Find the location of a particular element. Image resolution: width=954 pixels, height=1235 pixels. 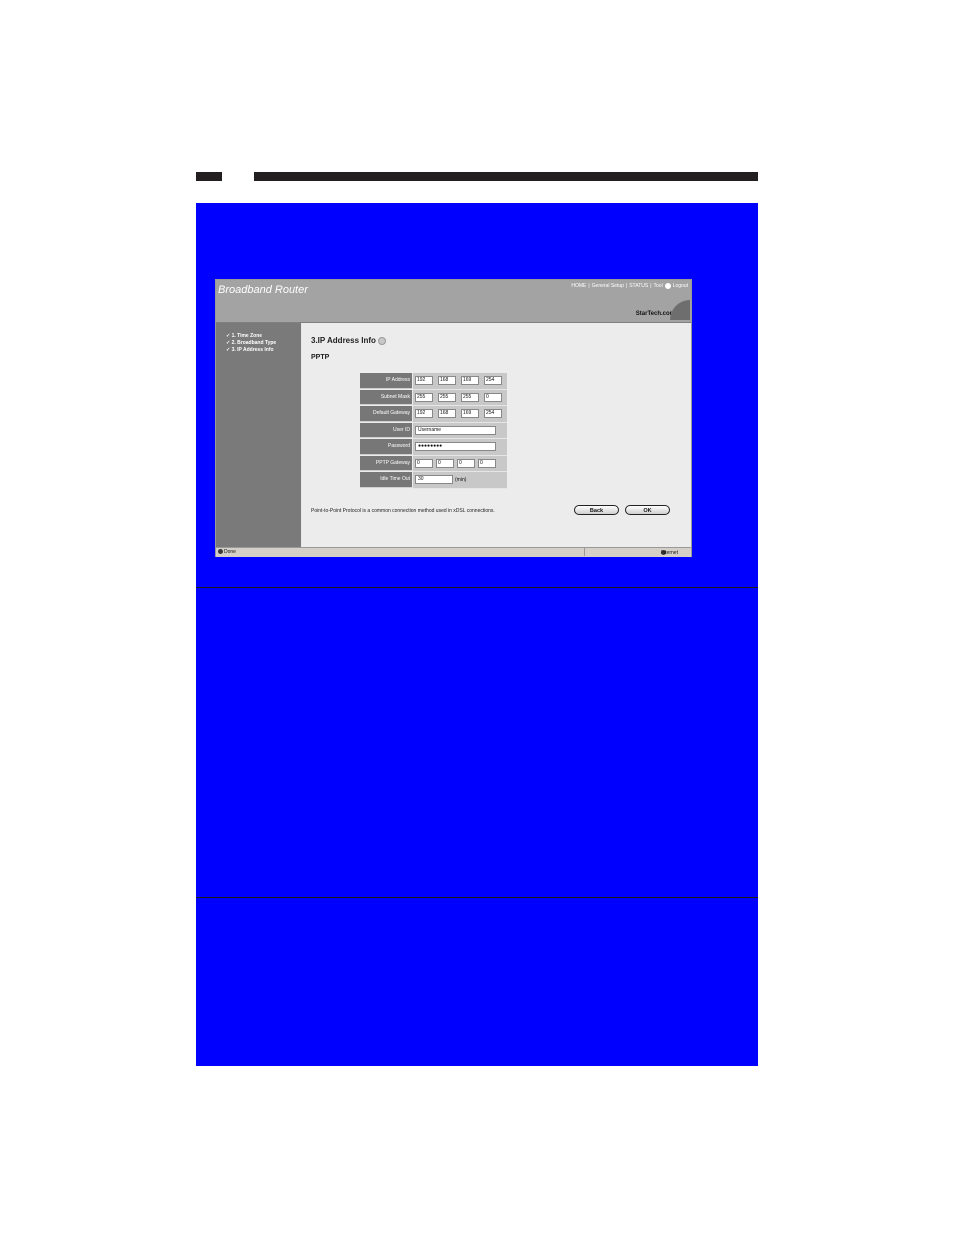

page-icon is located at coordinates (220, 552).